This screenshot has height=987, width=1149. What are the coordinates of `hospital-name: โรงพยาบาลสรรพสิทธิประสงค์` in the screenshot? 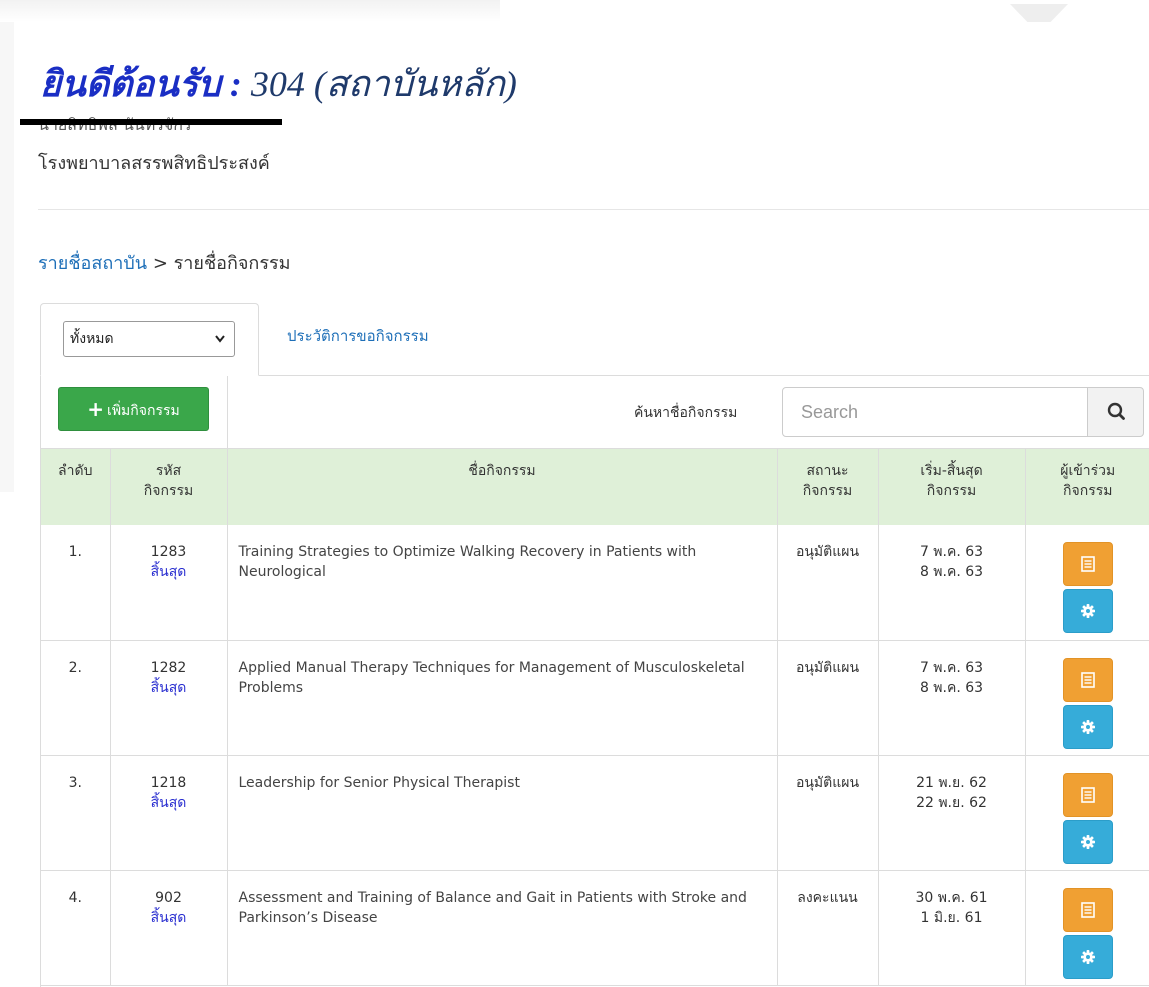 It's located at (154, 163).